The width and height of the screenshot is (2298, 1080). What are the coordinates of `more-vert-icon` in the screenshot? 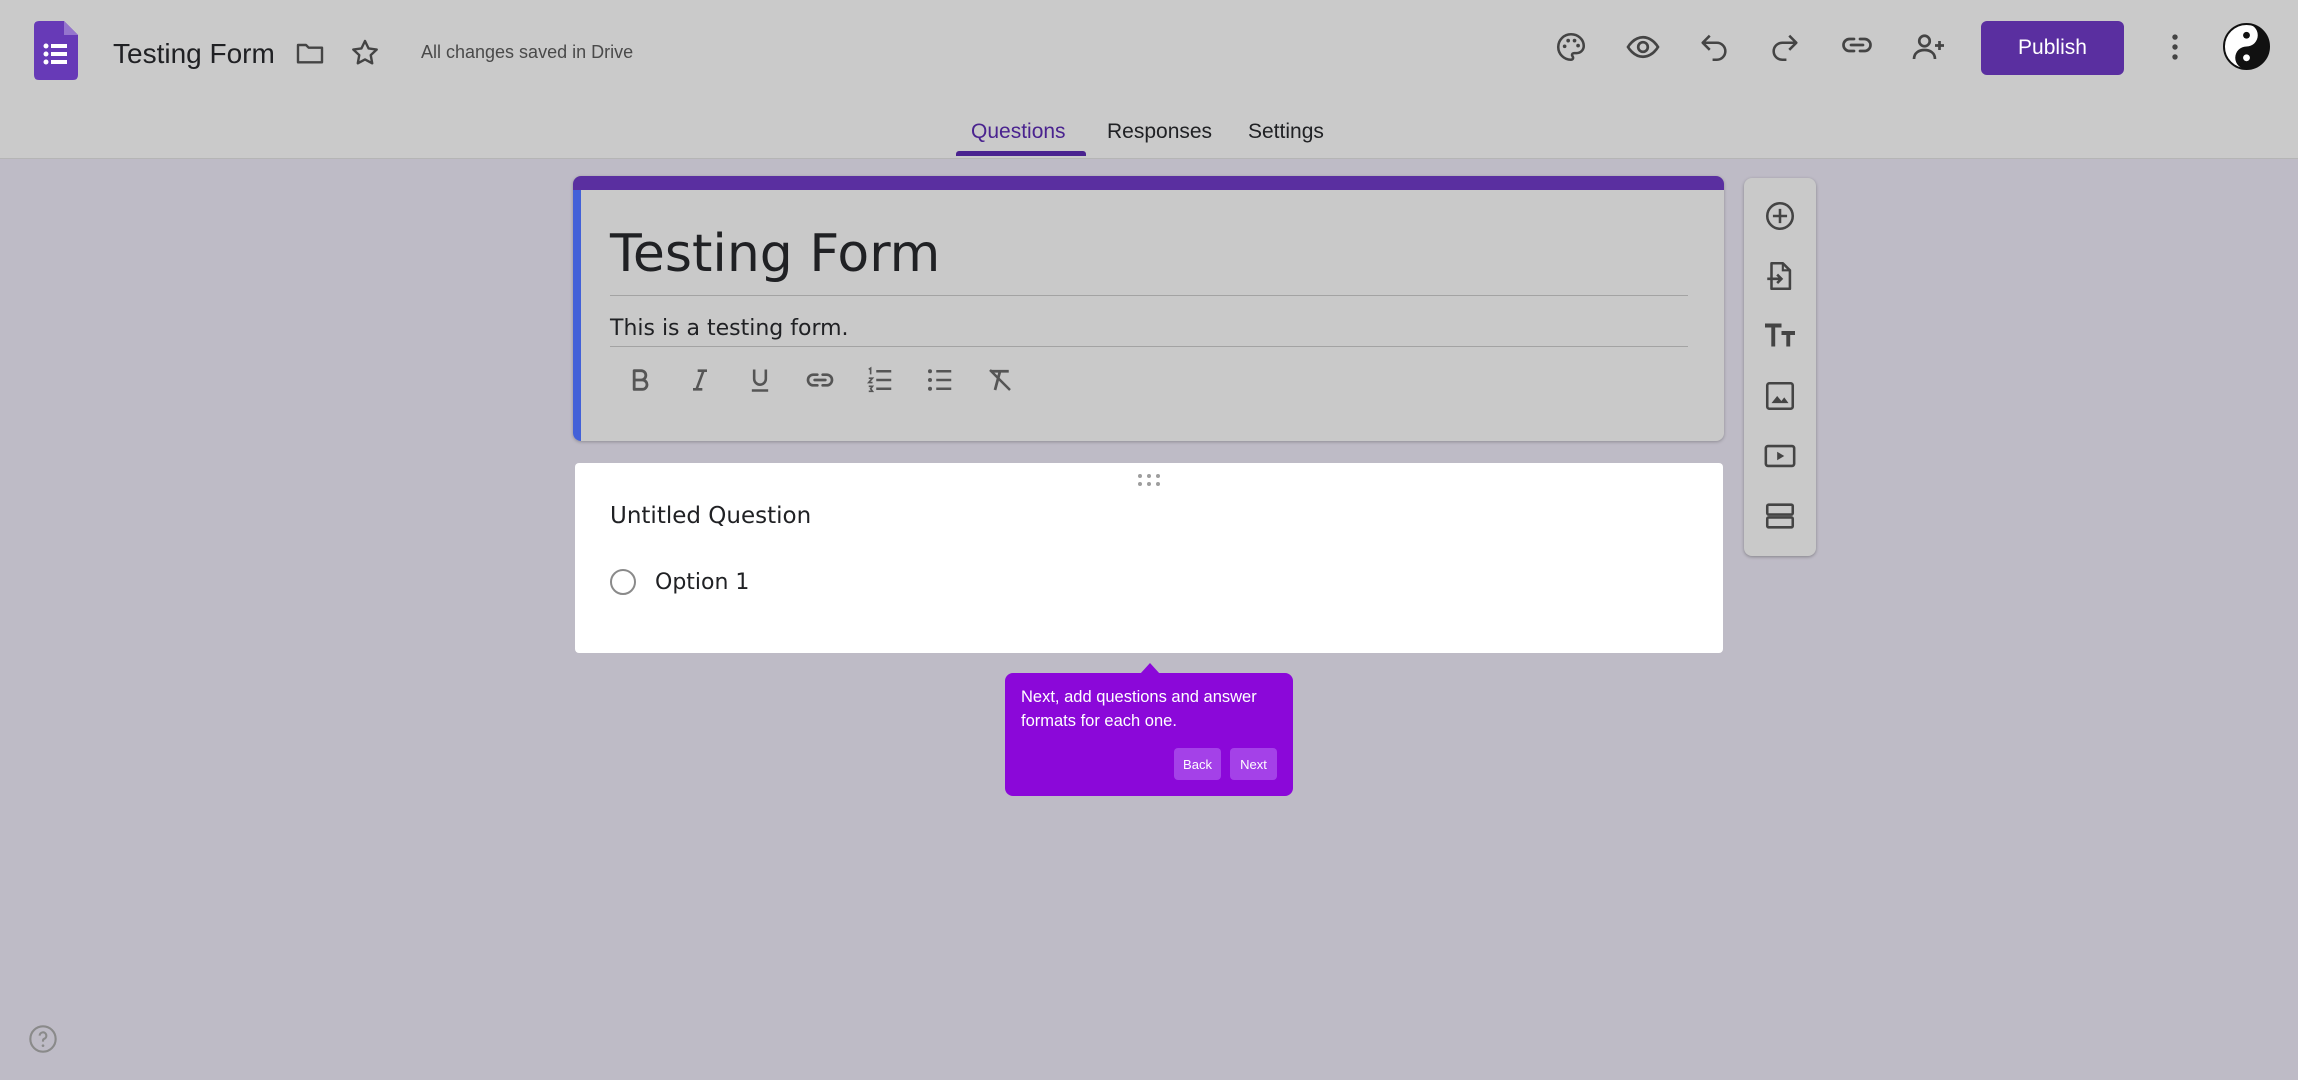 It's located at (2175, 47).